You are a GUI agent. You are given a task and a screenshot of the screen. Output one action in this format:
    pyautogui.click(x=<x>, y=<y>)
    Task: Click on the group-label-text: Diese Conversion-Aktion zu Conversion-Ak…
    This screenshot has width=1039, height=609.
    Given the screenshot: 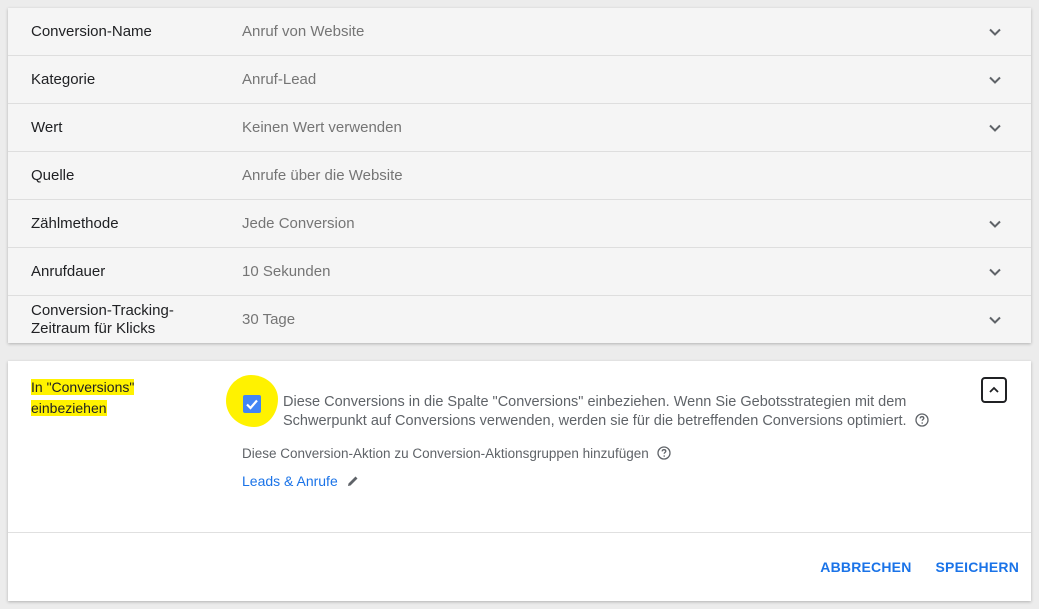 What is the action you would take?
    pyautogui.click(x=445, y=453)
    